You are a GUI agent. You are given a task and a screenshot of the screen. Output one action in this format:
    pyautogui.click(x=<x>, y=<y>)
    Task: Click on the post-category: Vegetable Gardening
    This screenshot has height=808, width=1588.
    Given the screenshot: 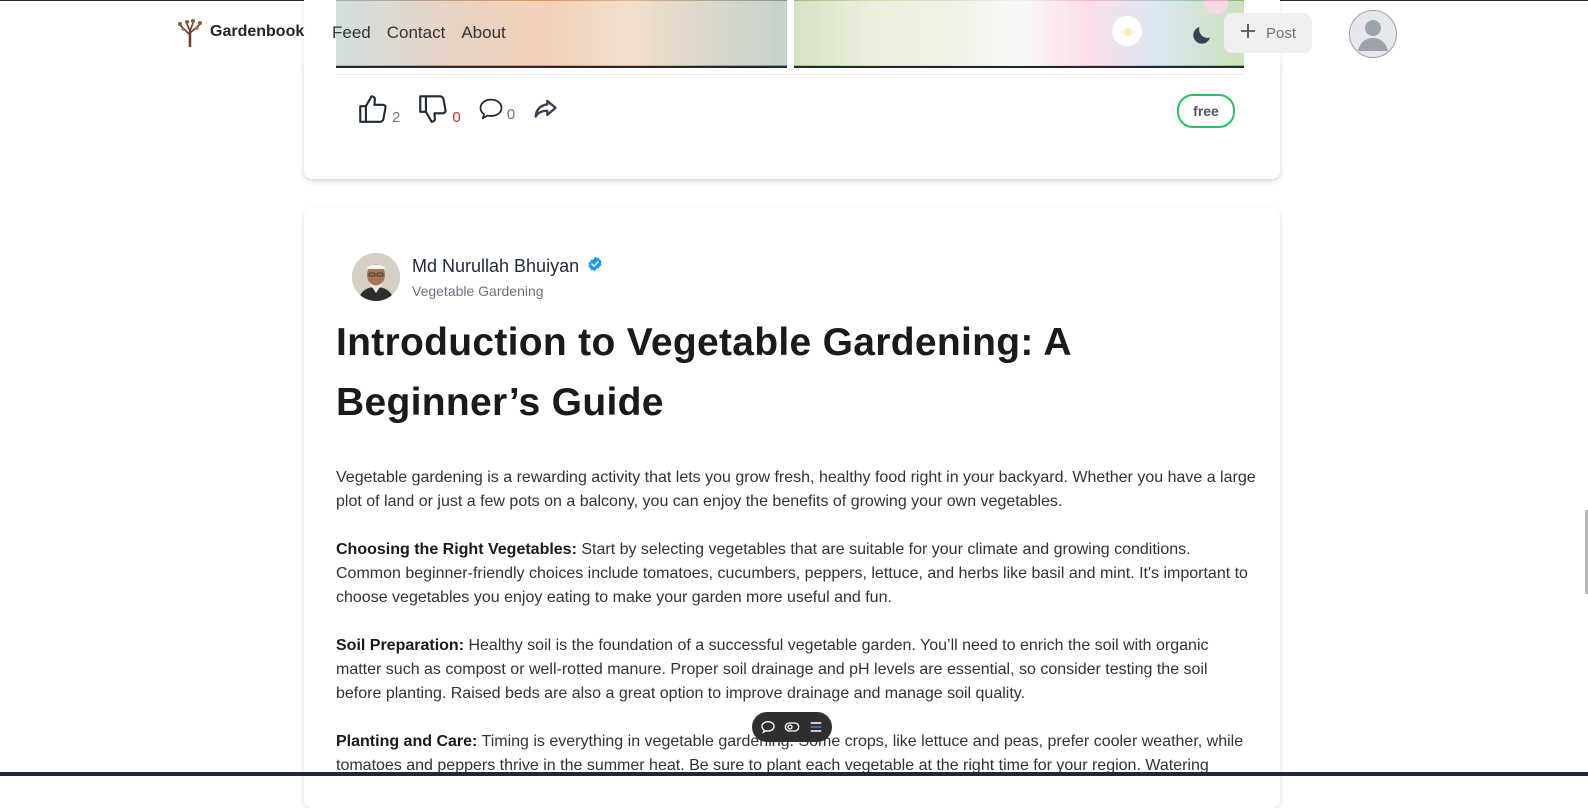 What is the action you would take?
    pyautogui.click(x=478, y=291)
    